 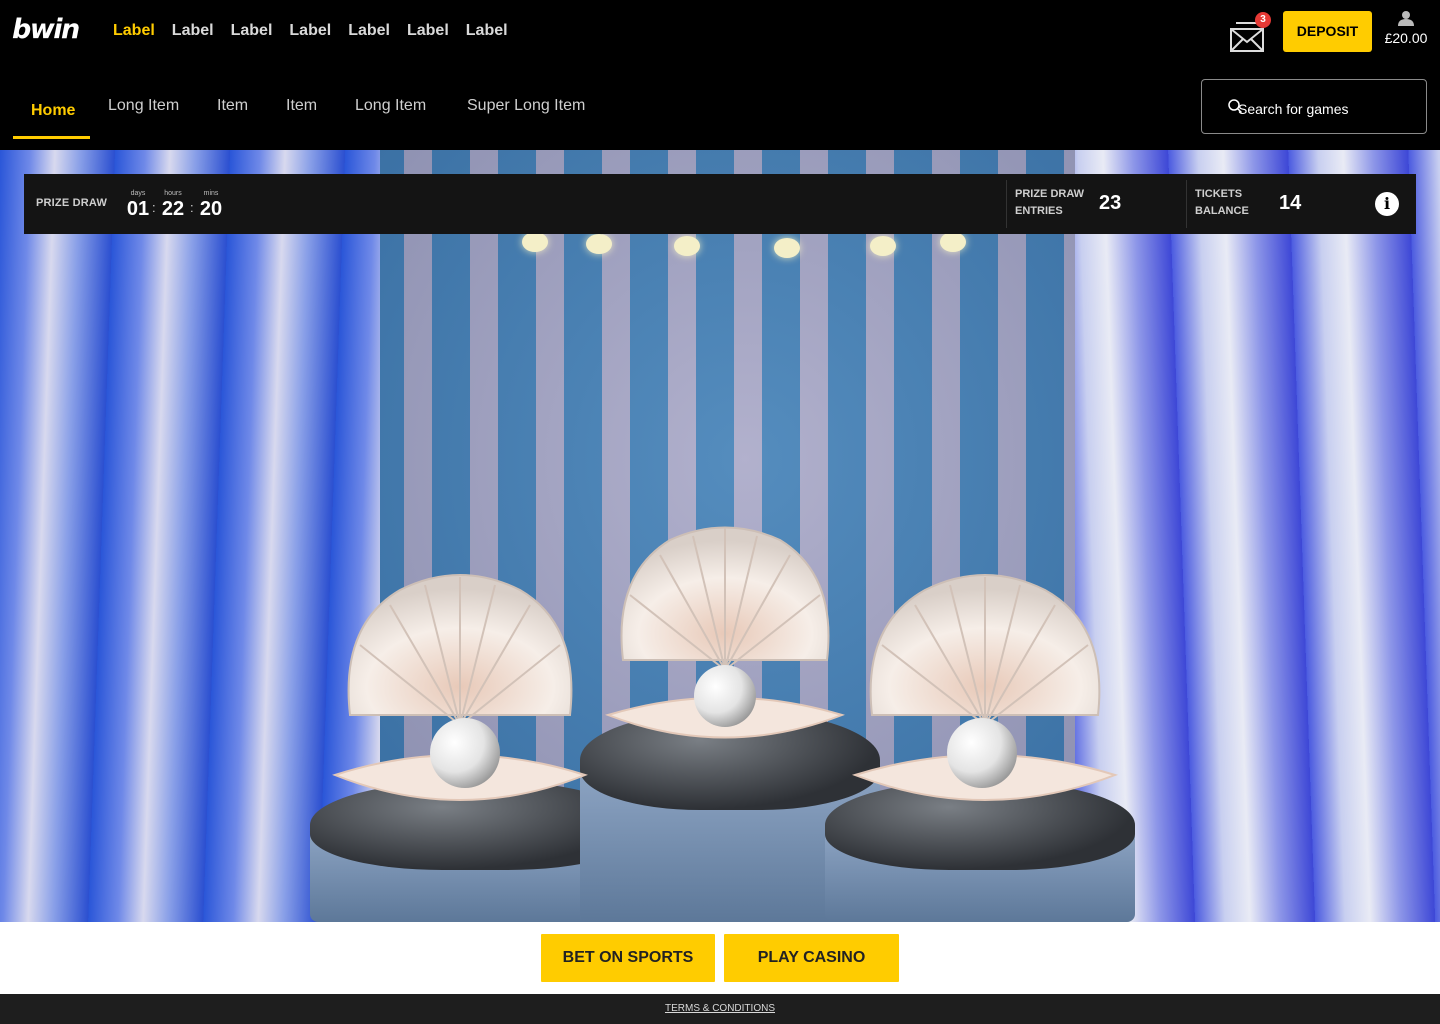 What do you see at coordinates (428, 31) in the screenshot?
I see `main-nav-item-6: Label` at bounding box center [428, 31].